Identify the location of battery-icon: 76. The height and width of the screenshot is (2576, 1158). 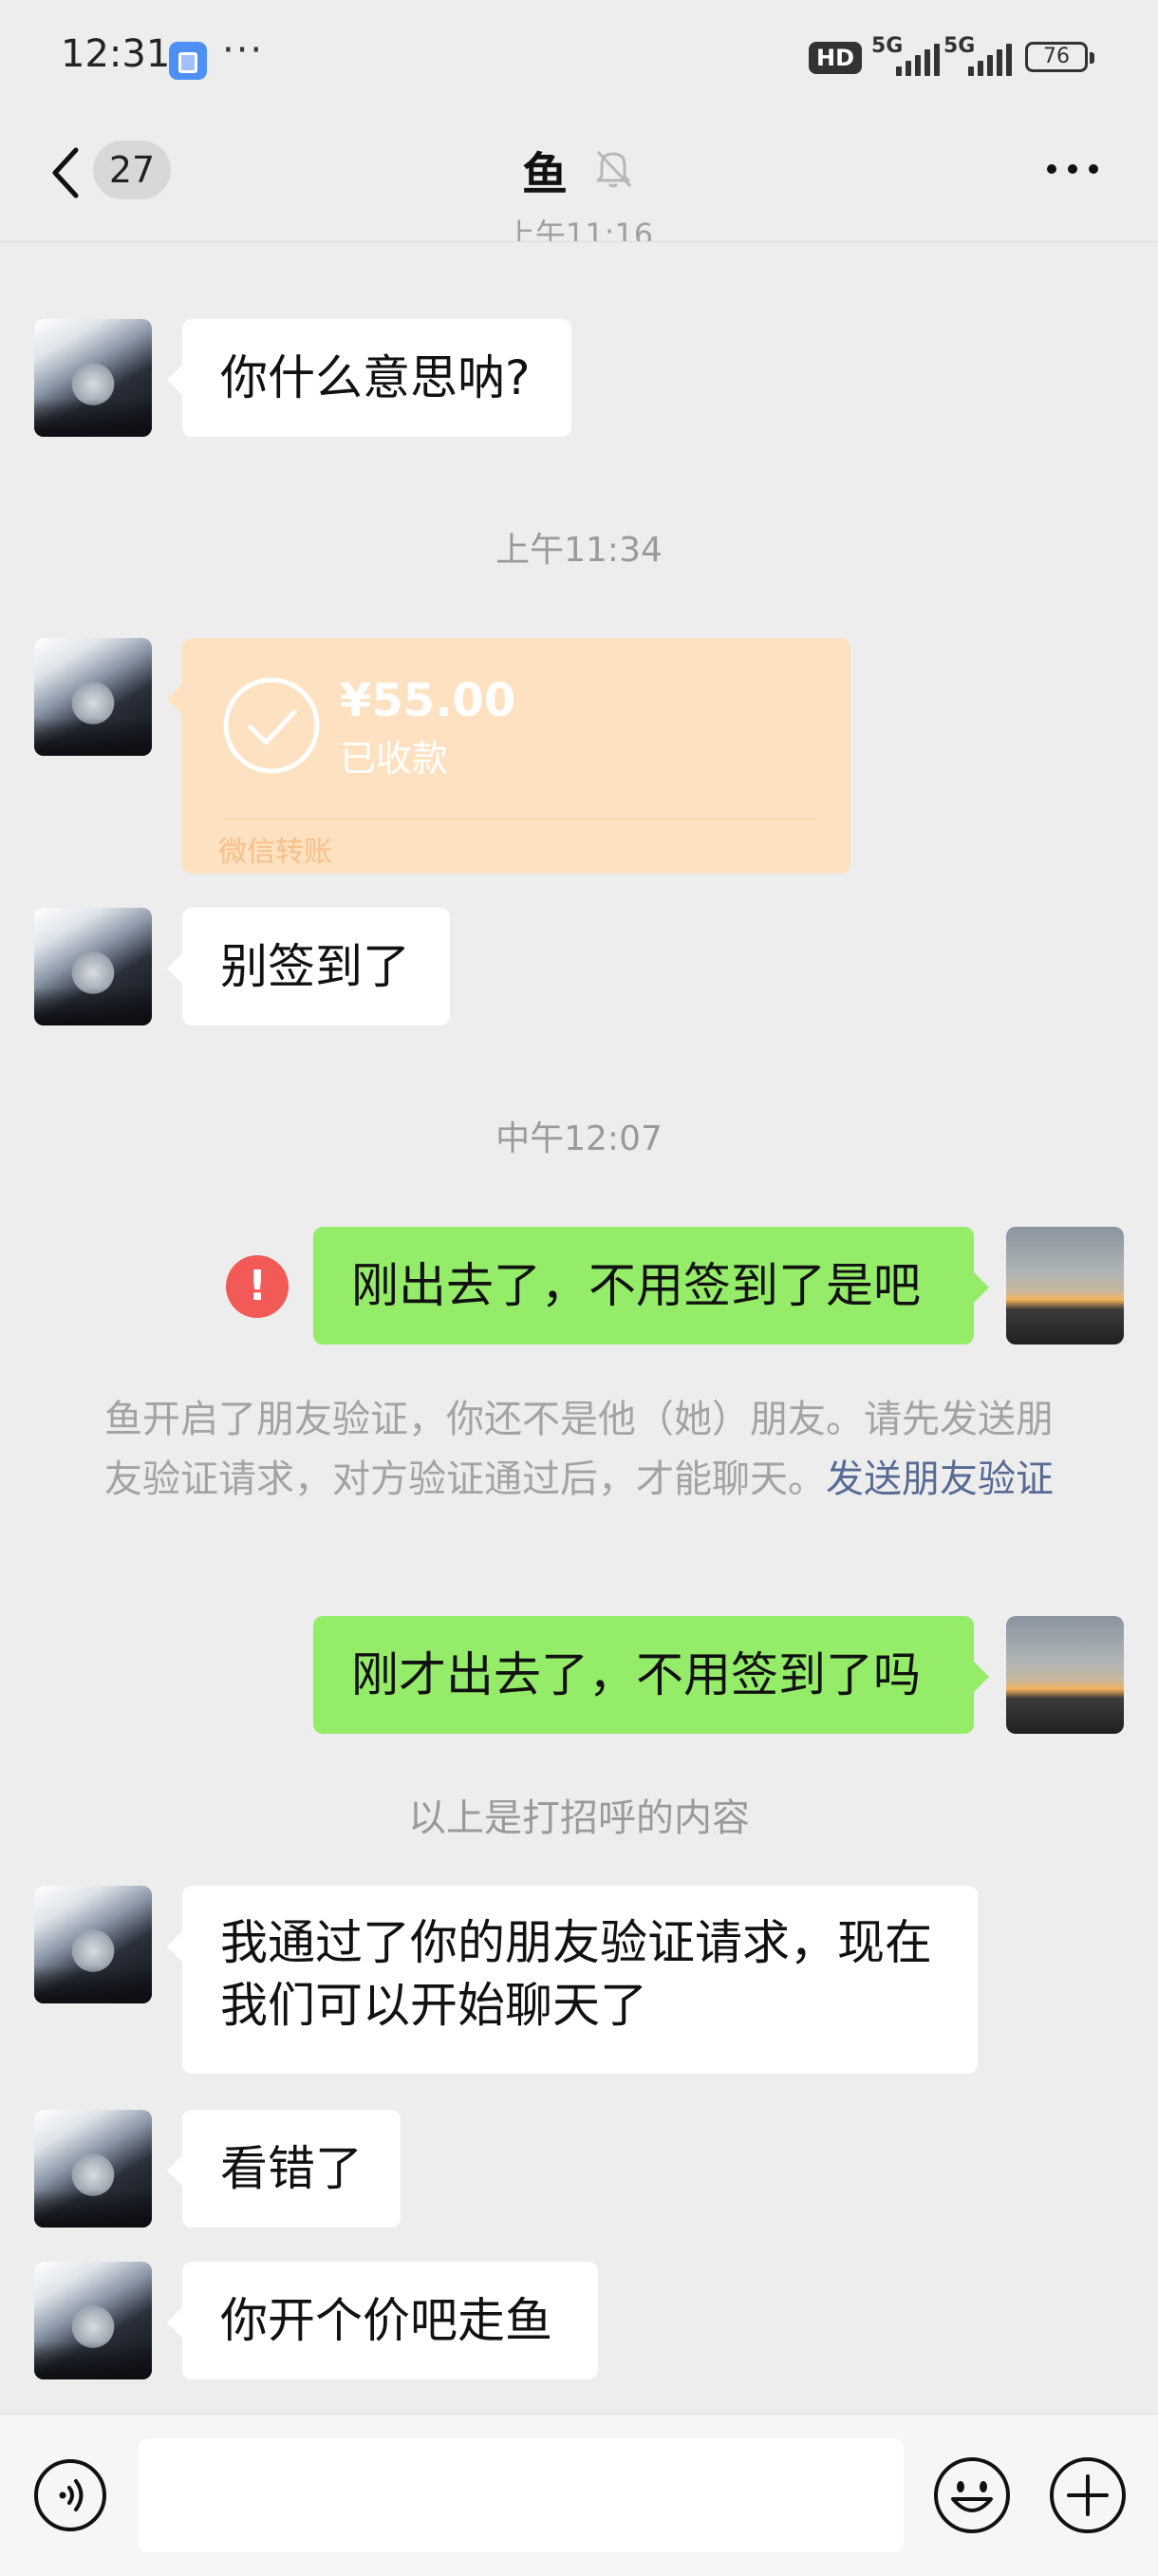
(1059, 57).